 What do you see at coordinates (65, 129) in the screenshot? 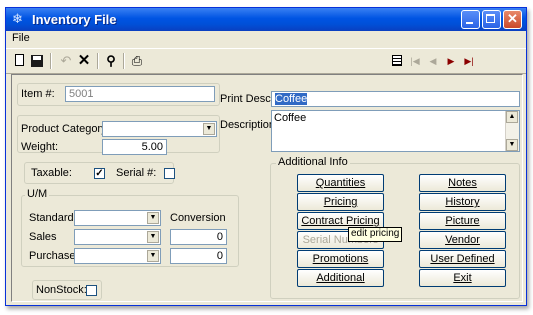
I see `product-category-label: Product Category:` at bounding box center [65, 129].